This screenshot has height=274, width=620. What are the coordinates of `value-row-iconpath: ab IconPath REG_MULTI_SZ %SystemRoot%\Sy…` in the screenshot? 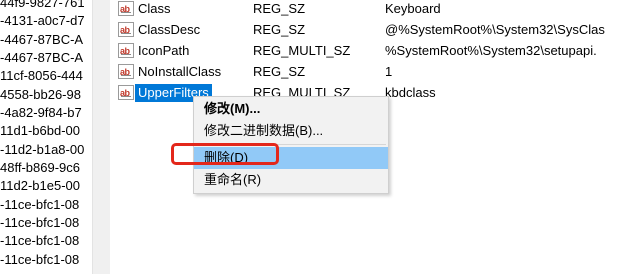 It's located at (365, 51).